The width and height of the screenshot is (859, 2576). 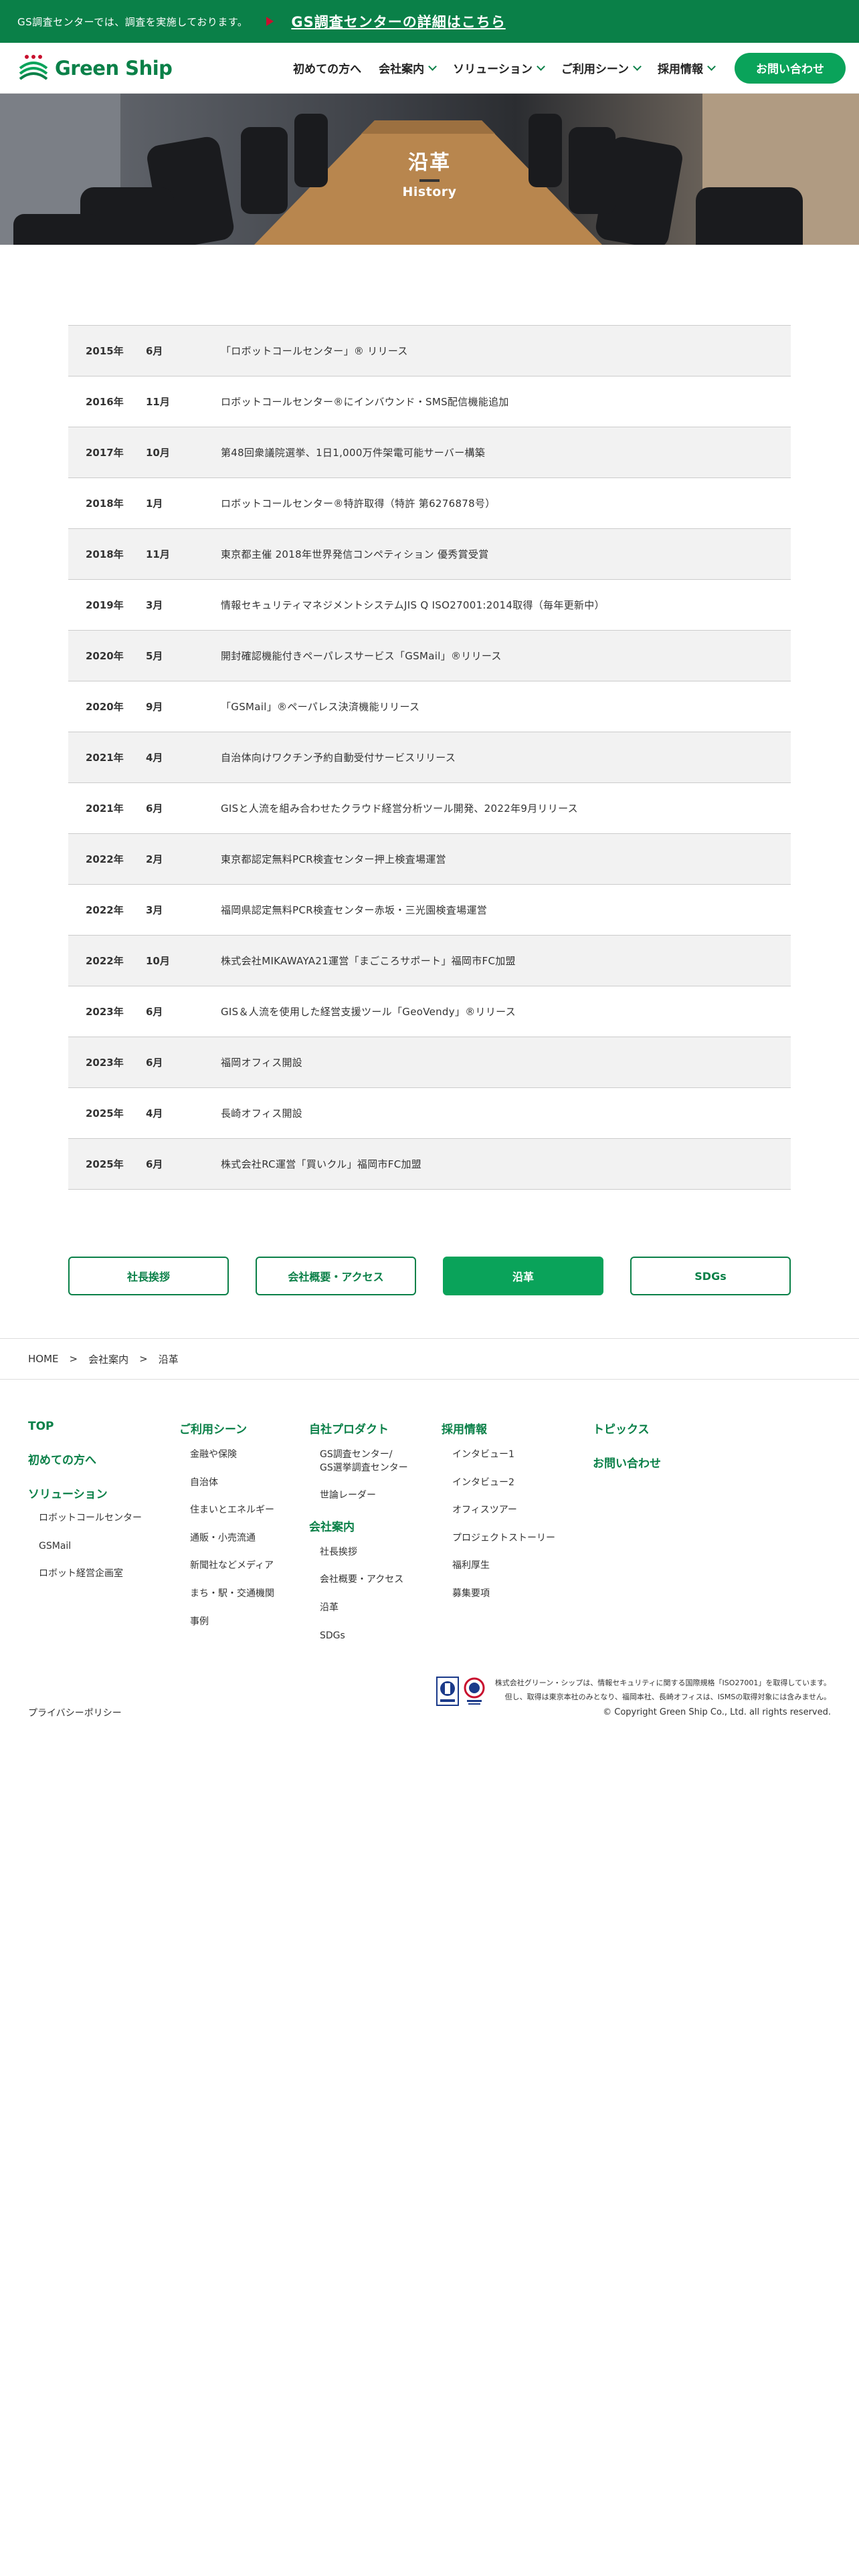 What do you see at coordinates (168, 1359) in the screenshot?
I see `breadcrumb-current: 沿革` at bounding box center [168, 1359].